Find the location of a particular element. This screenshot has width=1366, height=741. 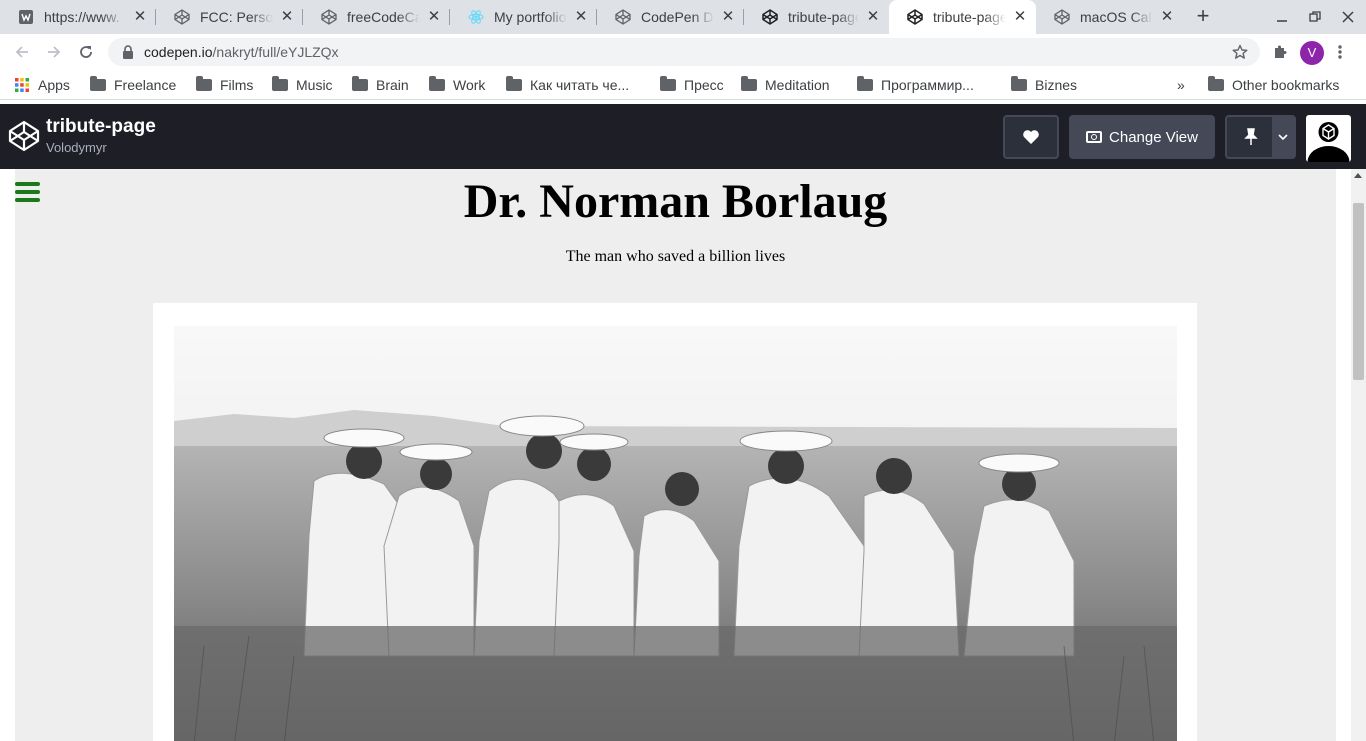

tab-title: freeCodeCamp is located at coordinates (383, 17).